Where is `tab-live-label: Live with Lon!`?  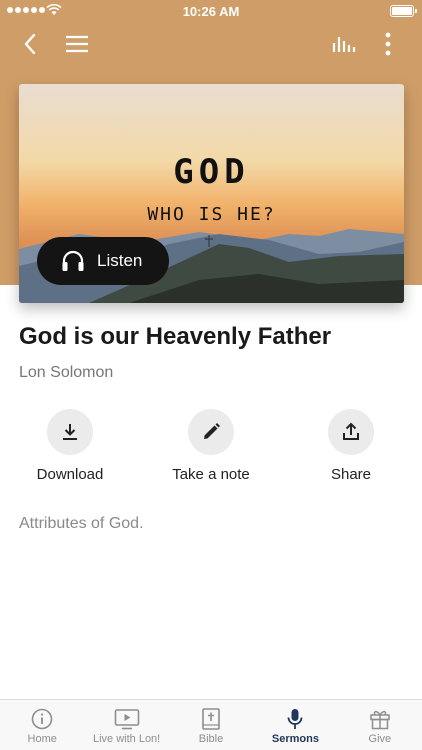 tab-live-label: Live with Lon! is located at coordinates (126, 739).